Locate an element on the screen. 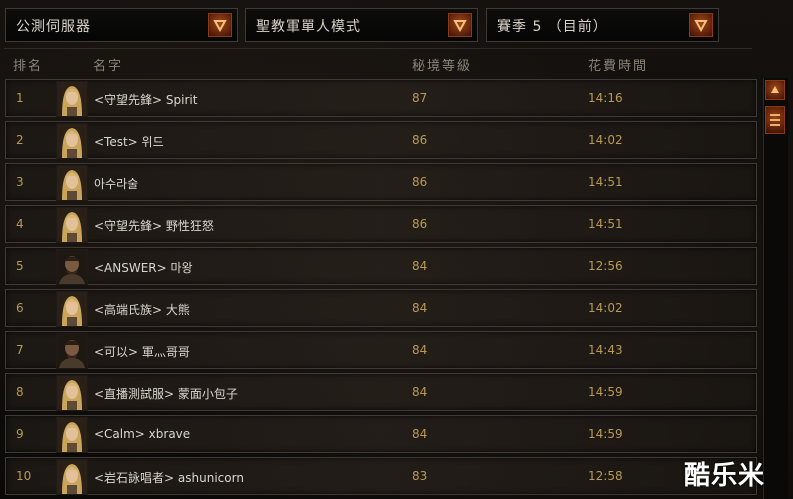 The width and height of the screenshot is (793, 499). player-name-cell: <守望先鋒> 野性狂怒 is located at coordinates (154, 225).